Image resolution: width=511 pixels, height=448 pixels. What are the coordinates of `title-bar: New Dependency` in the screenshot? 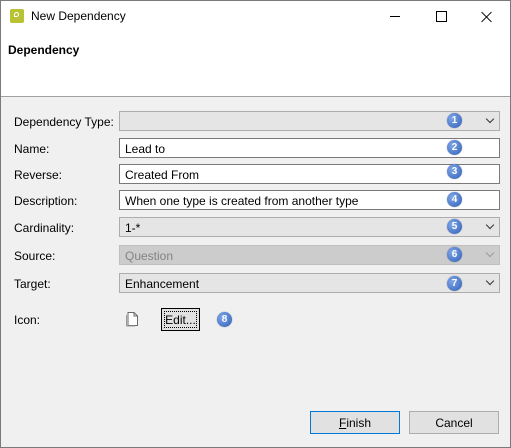 It's located at (255, 16).